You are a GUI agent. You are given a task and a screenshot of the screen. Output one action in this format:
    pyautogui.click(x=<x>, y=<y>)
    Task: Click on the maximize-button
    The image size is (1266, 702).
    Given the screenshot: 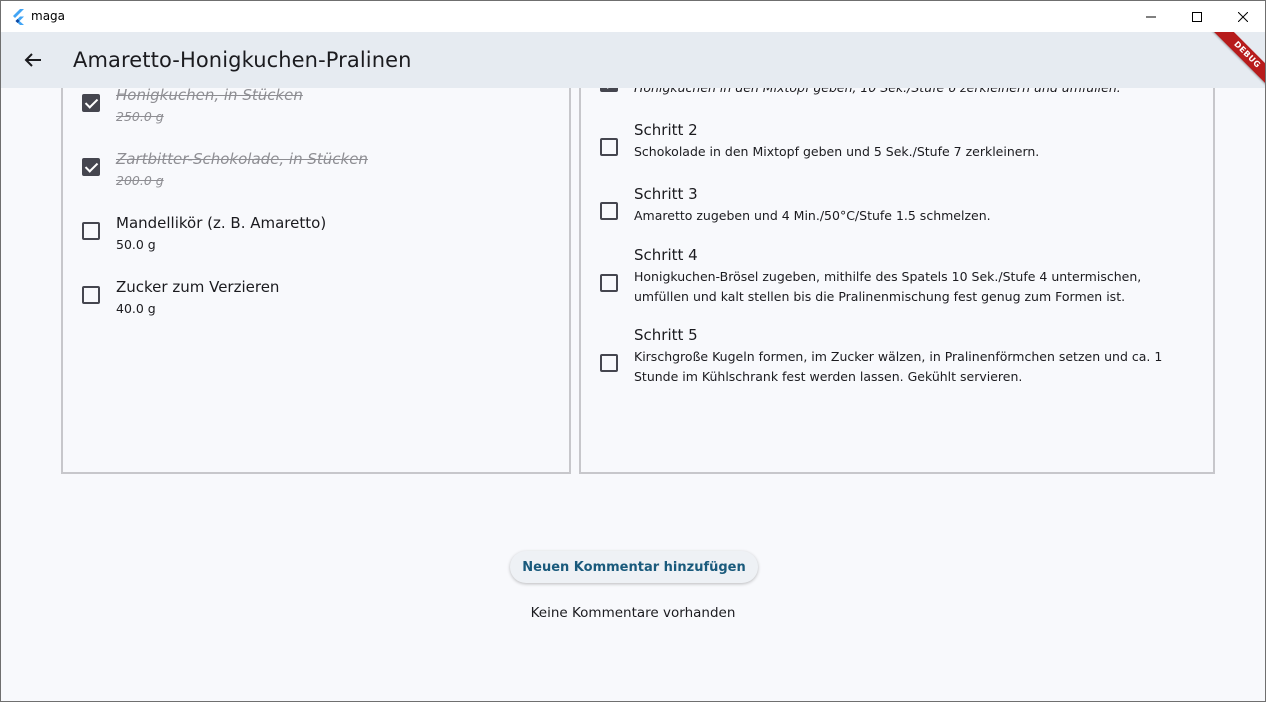 What is the action you would take?
    pyautogui.click(x=1197, y=16)
    